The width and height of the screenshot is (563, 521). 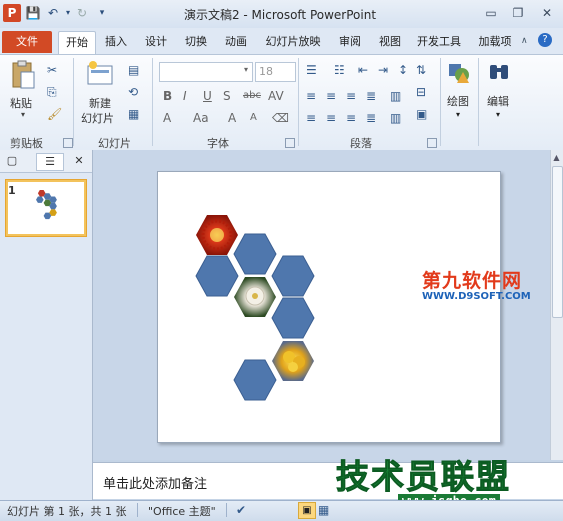 I want to click on paste-icon, so click(x=23, y=75).